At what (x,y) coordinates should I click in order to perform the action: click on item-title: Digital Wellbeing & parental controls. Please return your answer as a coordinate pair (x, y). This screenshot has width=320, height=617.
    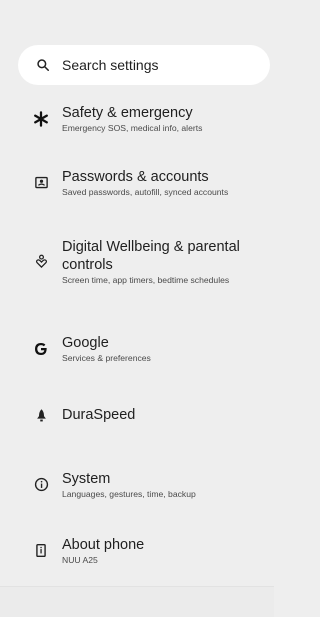
    Looking at the image, I should click on (151, 256).